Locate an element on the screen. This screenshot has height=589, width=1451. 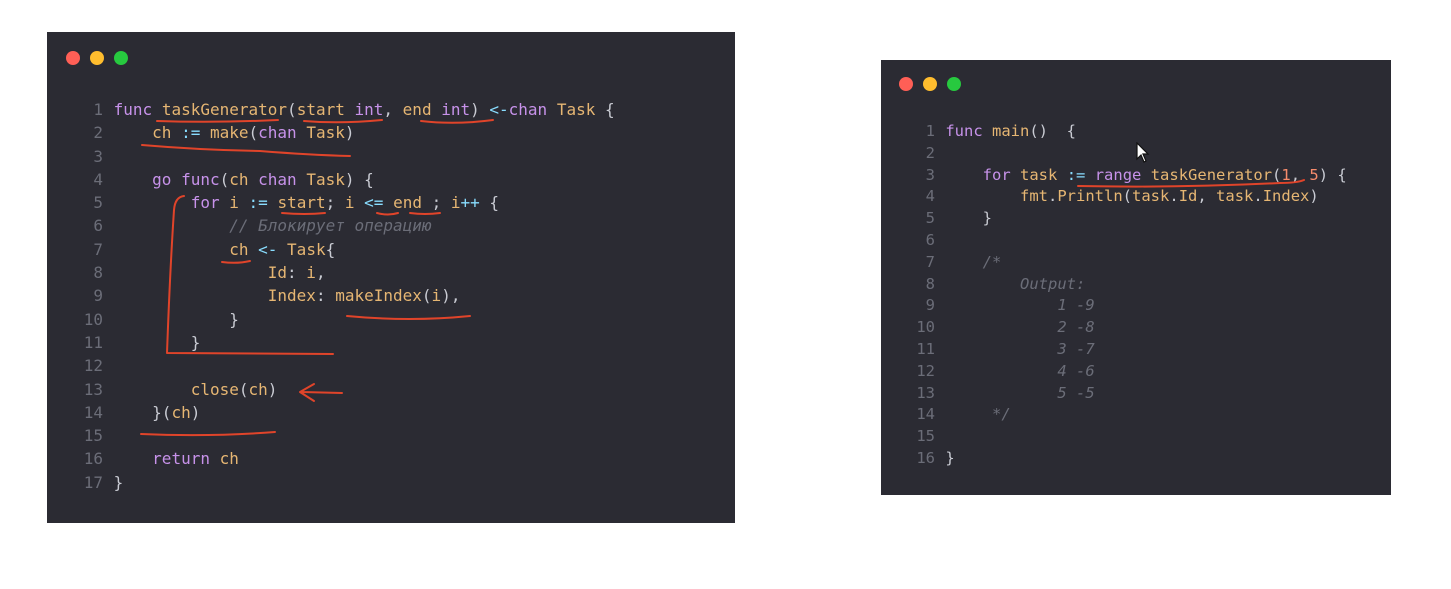
code-line: 13 close(ch) is located at coordinates (346, 389).